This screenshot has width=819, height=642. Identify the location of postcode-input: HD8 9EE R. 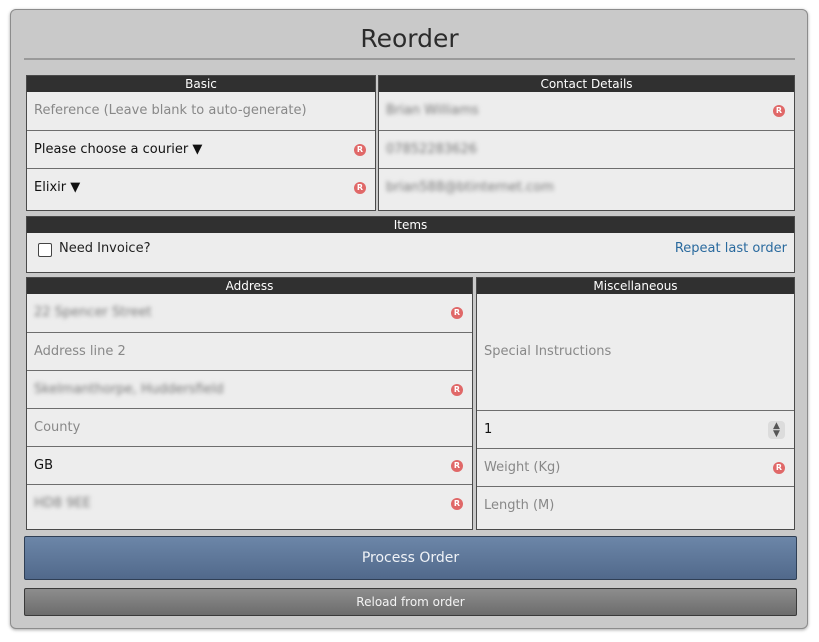
(249, 503).